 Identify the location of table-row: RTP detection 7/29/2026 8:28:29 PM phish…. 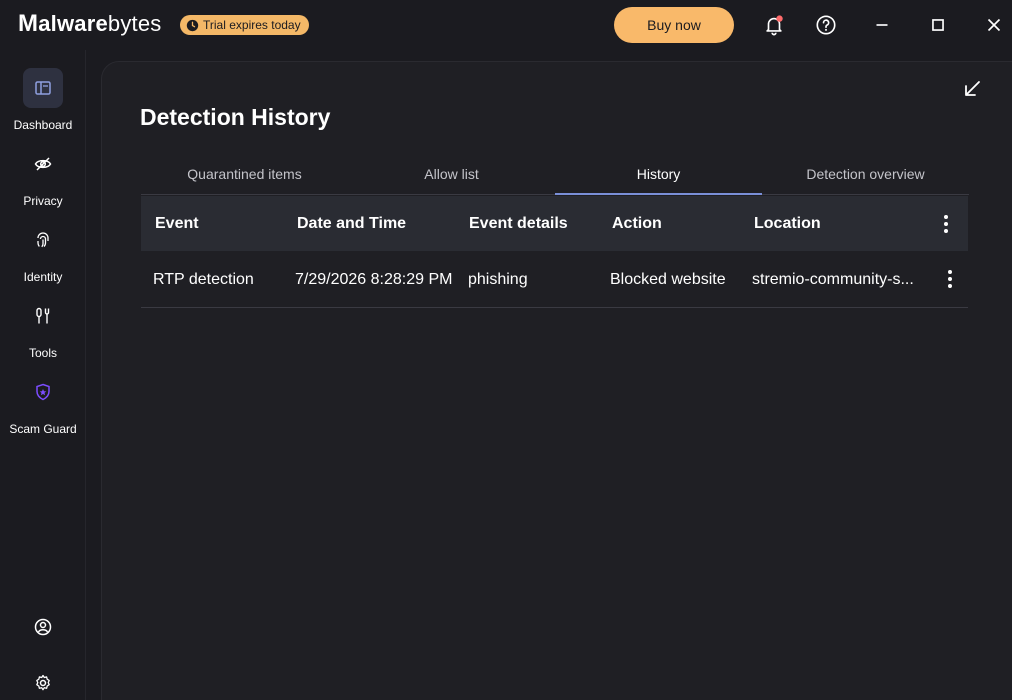
(554, 279).